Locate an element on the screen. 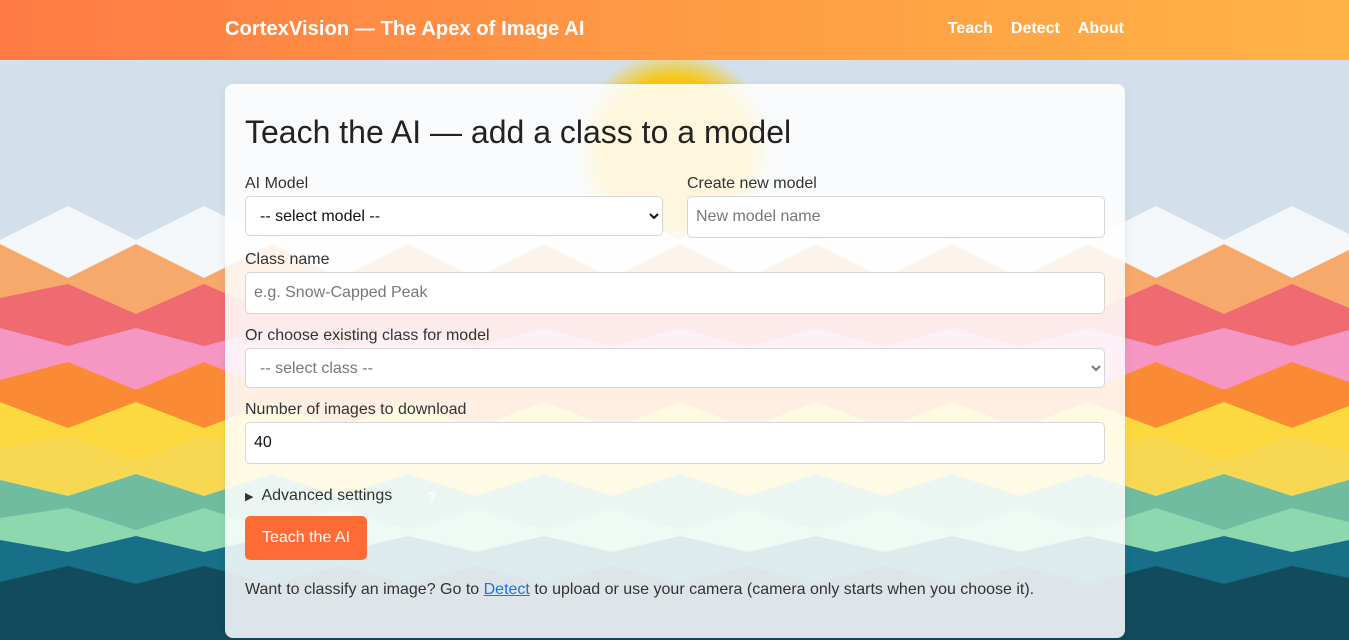 The width and height of the screenshot is (1349, 640). existing-class-select: -- select class -- is located at coordinates (675, 368).